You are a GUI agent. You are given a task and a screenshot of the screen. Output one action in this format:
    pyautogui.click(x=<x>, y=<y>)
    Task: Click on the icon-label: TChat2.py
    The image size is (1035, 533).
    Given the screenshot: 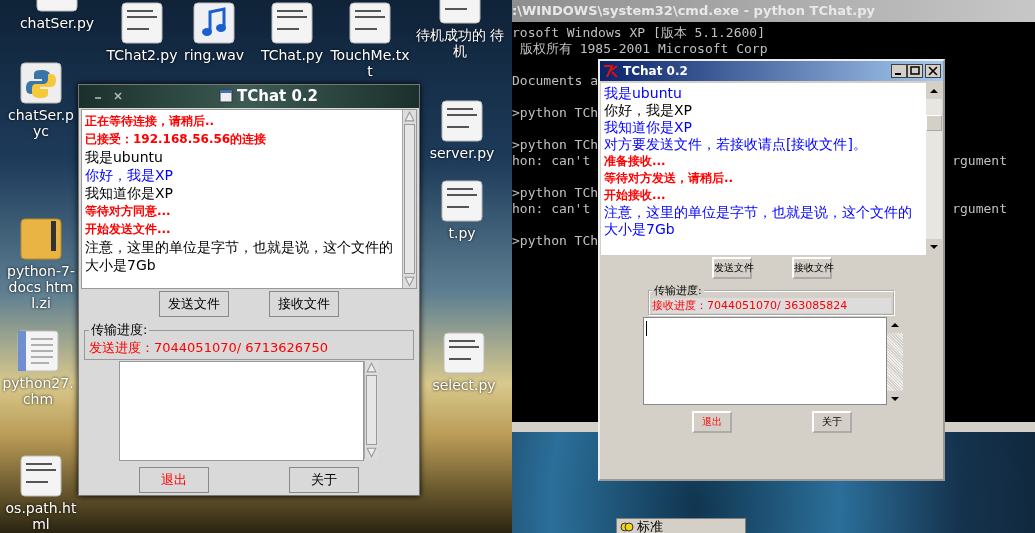 What is the action you would take?
    pyautogui.click(x=142, y=55)
    